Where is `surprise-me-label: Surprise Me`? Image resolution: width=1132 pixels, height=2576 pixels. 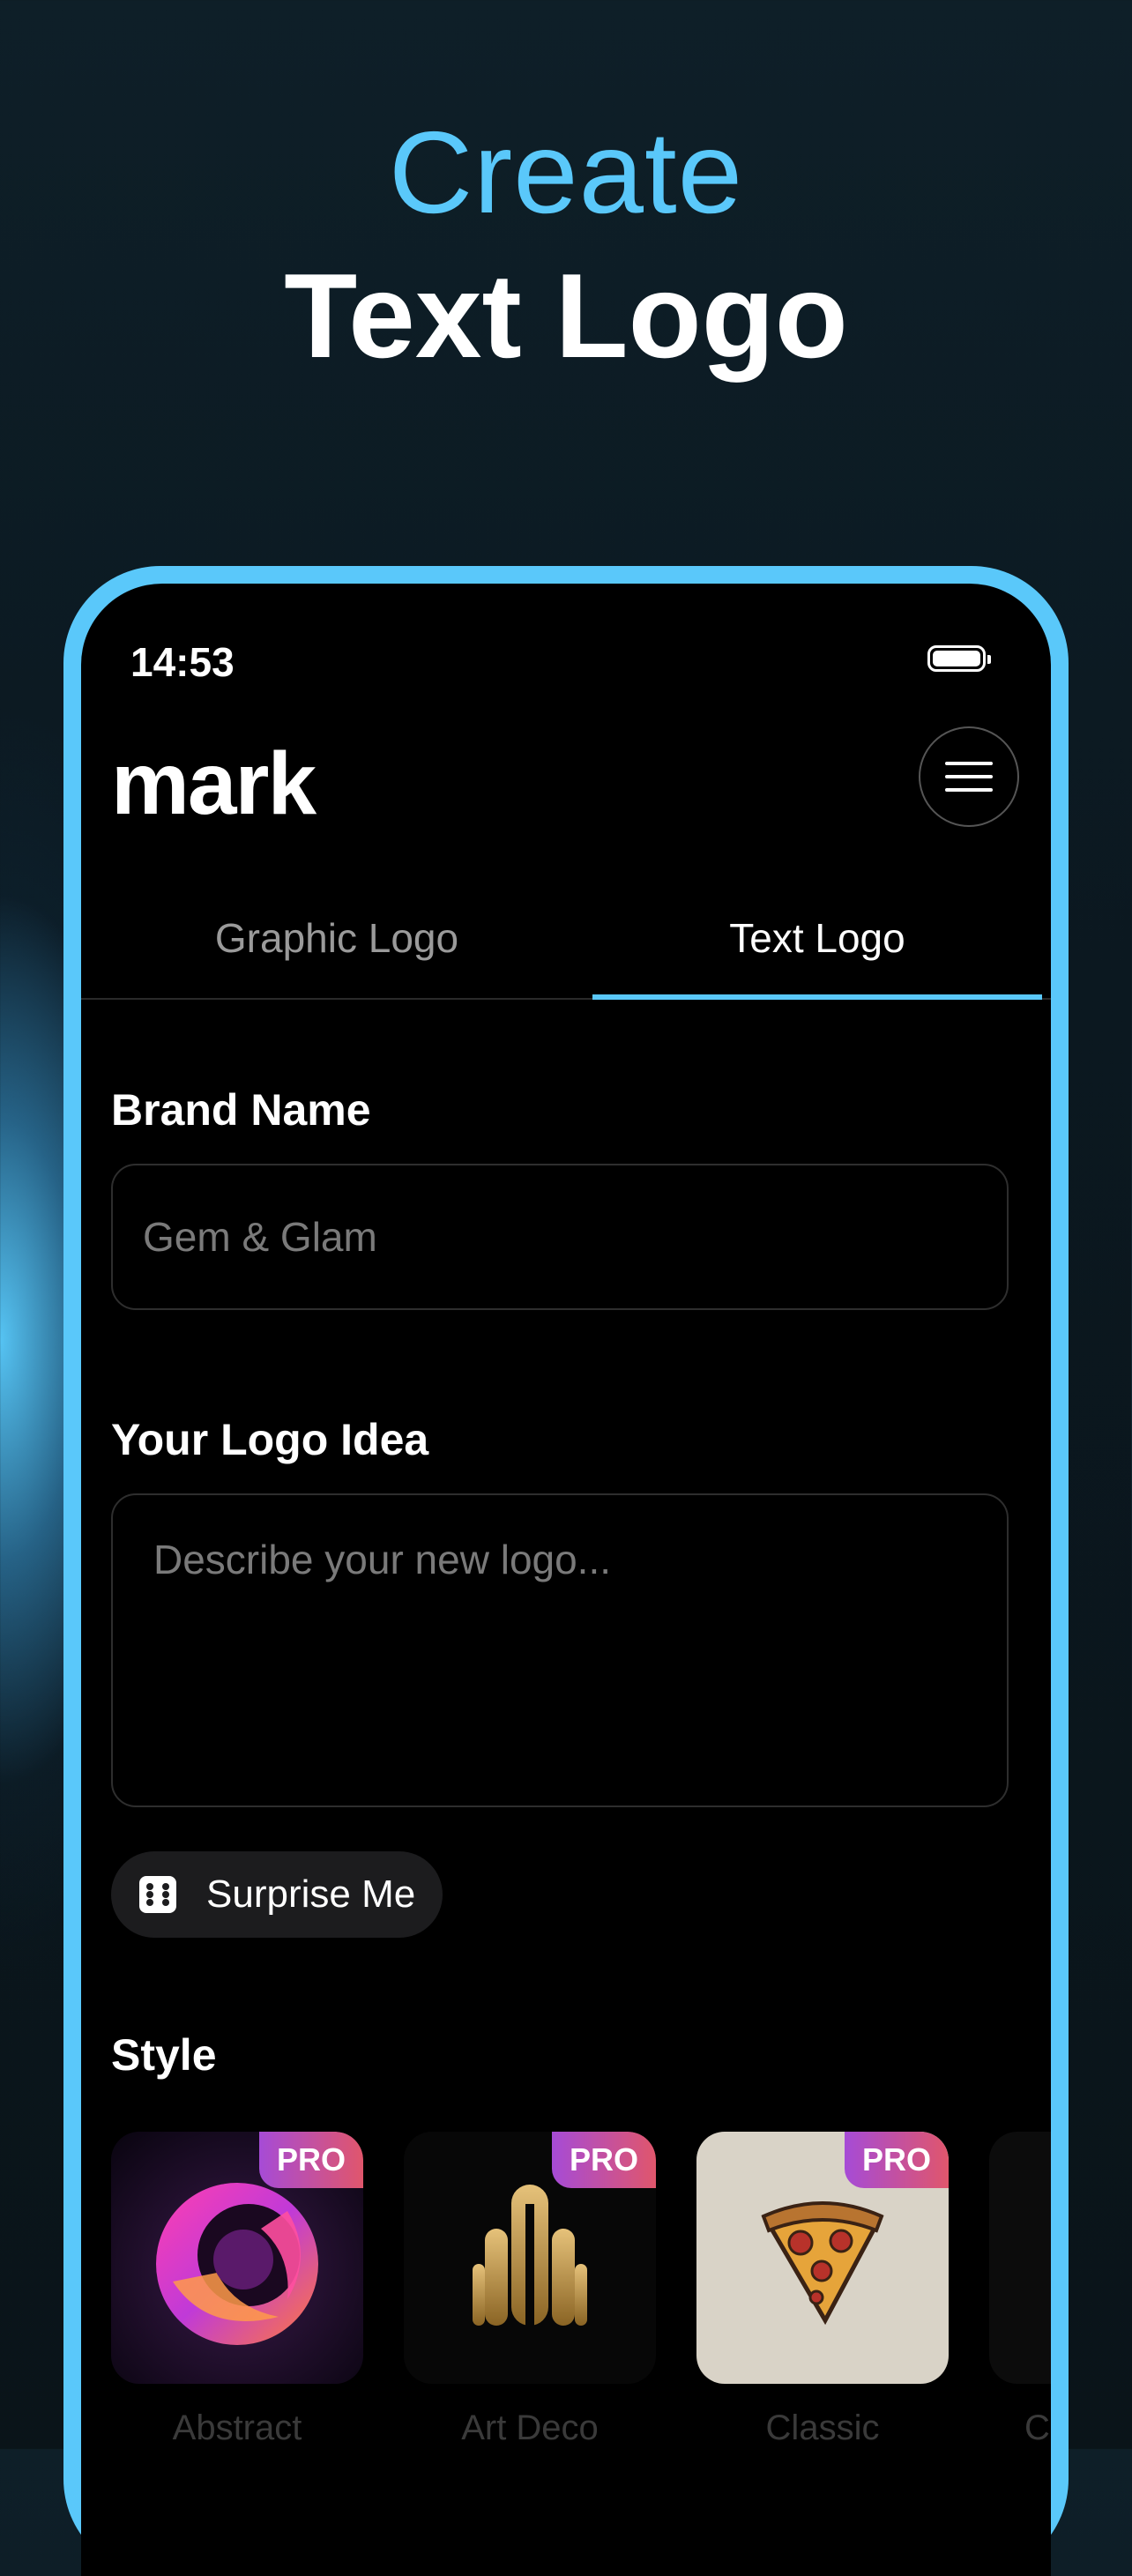 surprise-me-label: Surprise Me is located at coordinates (311, 1894).